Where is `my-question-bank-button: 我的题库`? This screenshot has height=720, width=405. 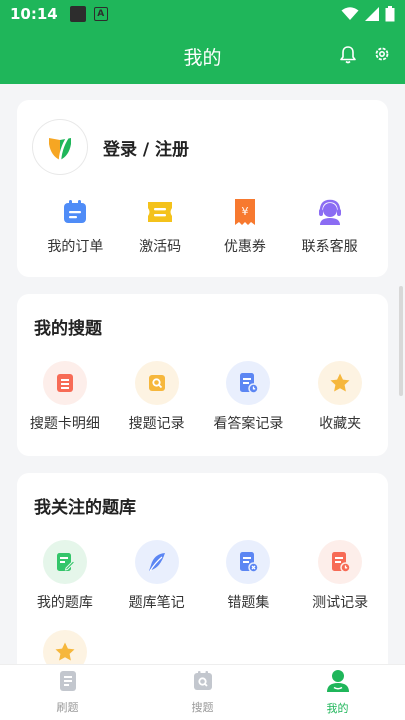 my-question-bank-button: 我的题库 is located at coordinates (65, 576).